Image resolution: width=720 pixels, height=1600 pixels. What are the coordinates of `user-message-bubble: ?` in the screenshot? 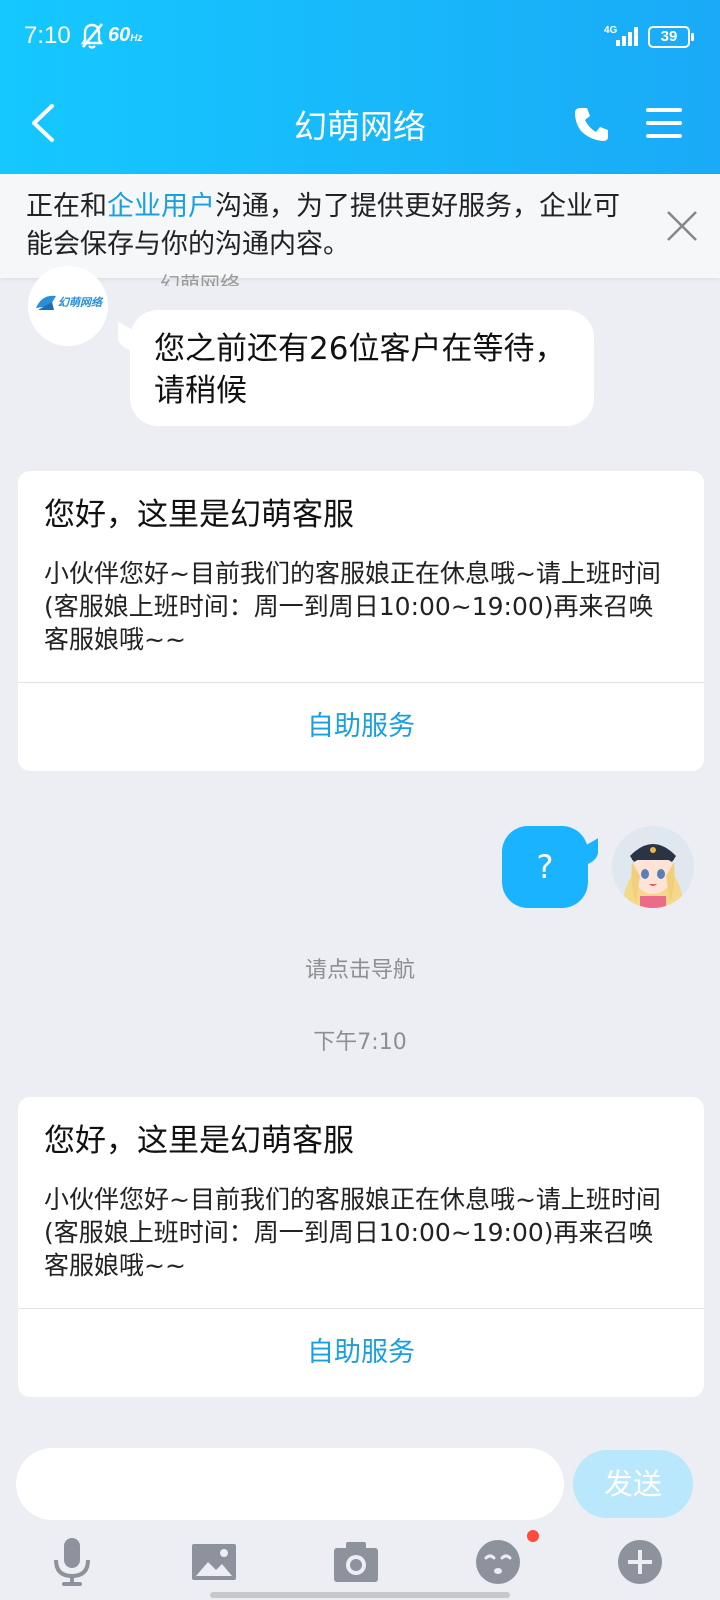 It's located at (545, 867).